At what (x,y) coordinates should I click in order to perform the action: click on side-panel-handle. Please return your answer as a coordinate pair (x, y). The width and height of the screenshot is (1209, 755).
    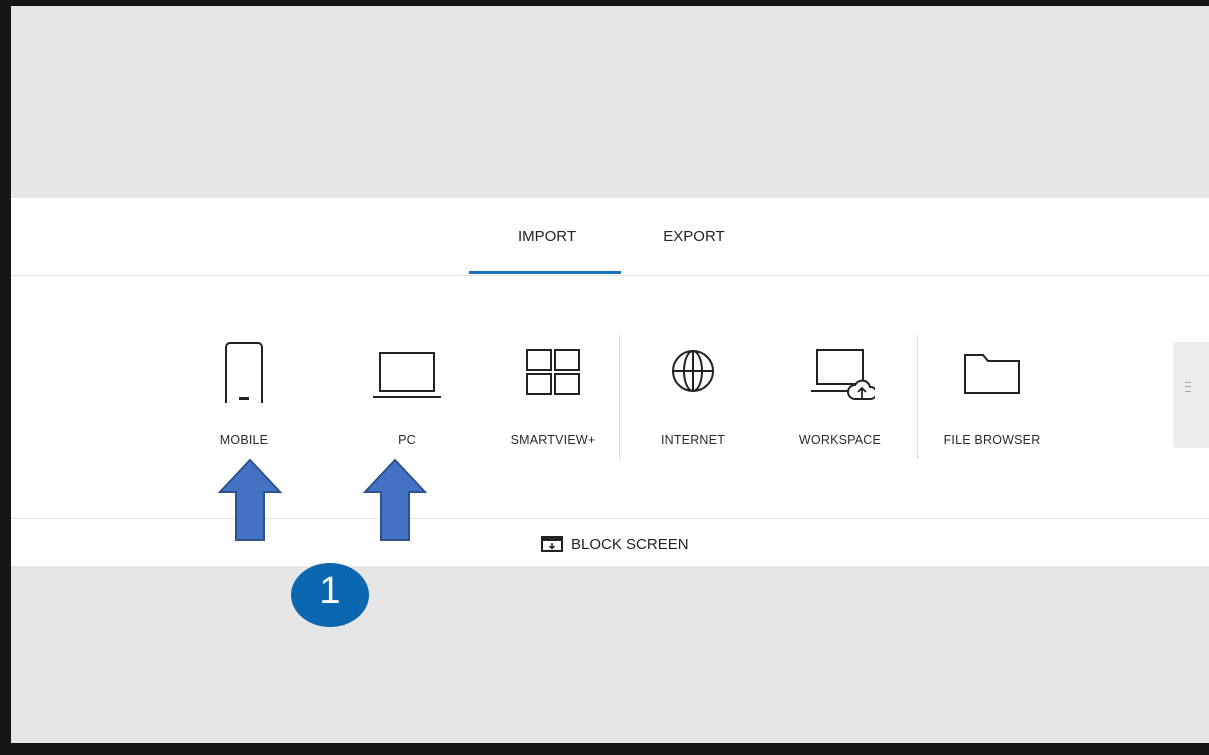
    Looking at the image, I should click on (1191, 395).